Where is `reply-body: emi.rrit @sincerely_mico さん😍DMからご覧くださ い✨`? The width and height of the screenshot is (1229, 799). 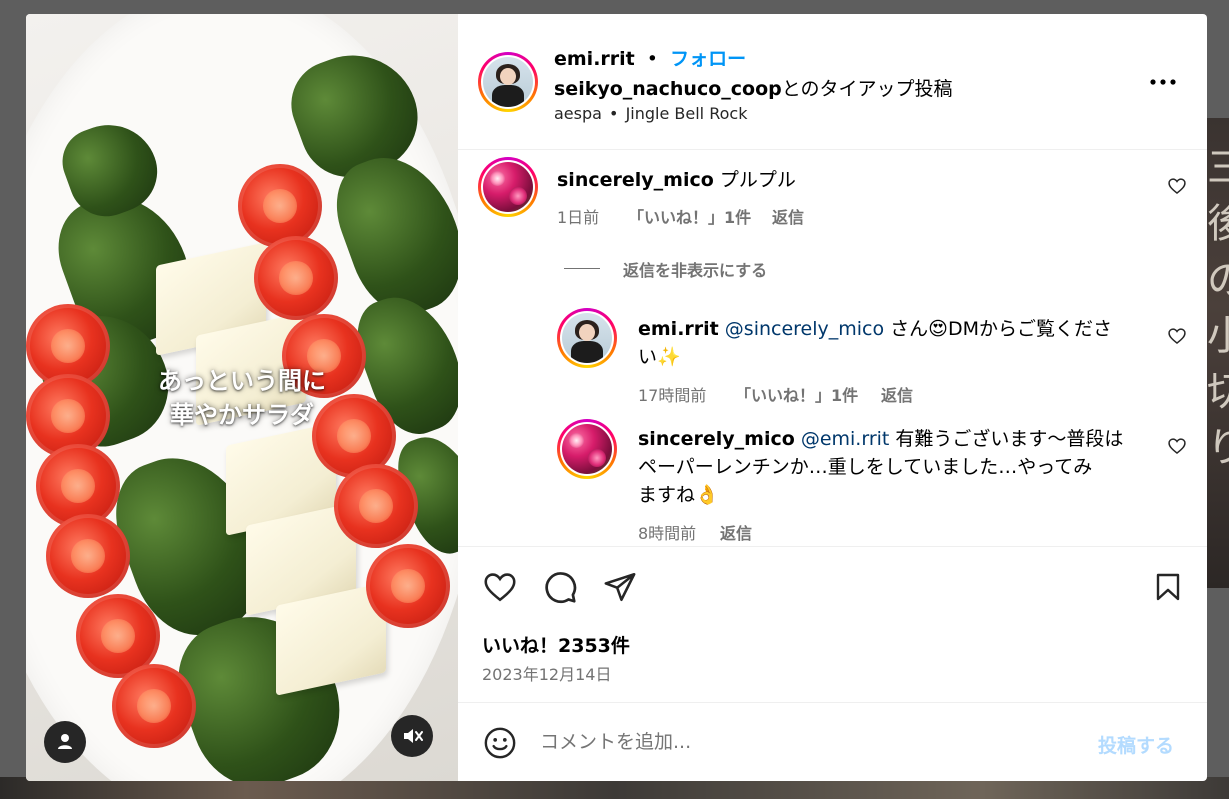 reply-body: emi.rrit @sincerely_mico さん😍DMからご覧くださ い✨ is located at coordinates (875, 343).